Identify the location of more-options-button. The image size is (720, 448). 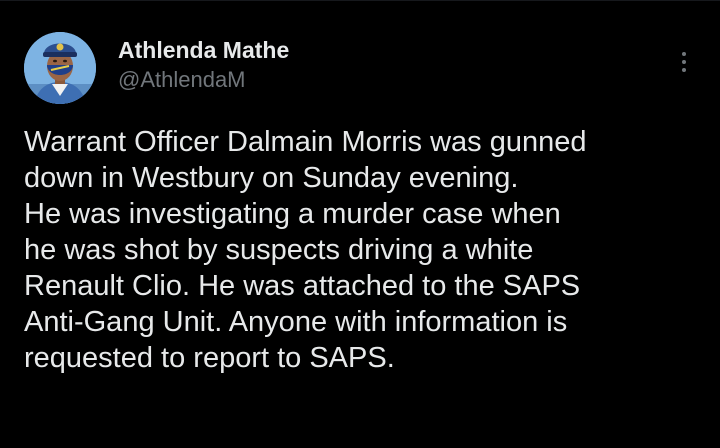
(684, 62).